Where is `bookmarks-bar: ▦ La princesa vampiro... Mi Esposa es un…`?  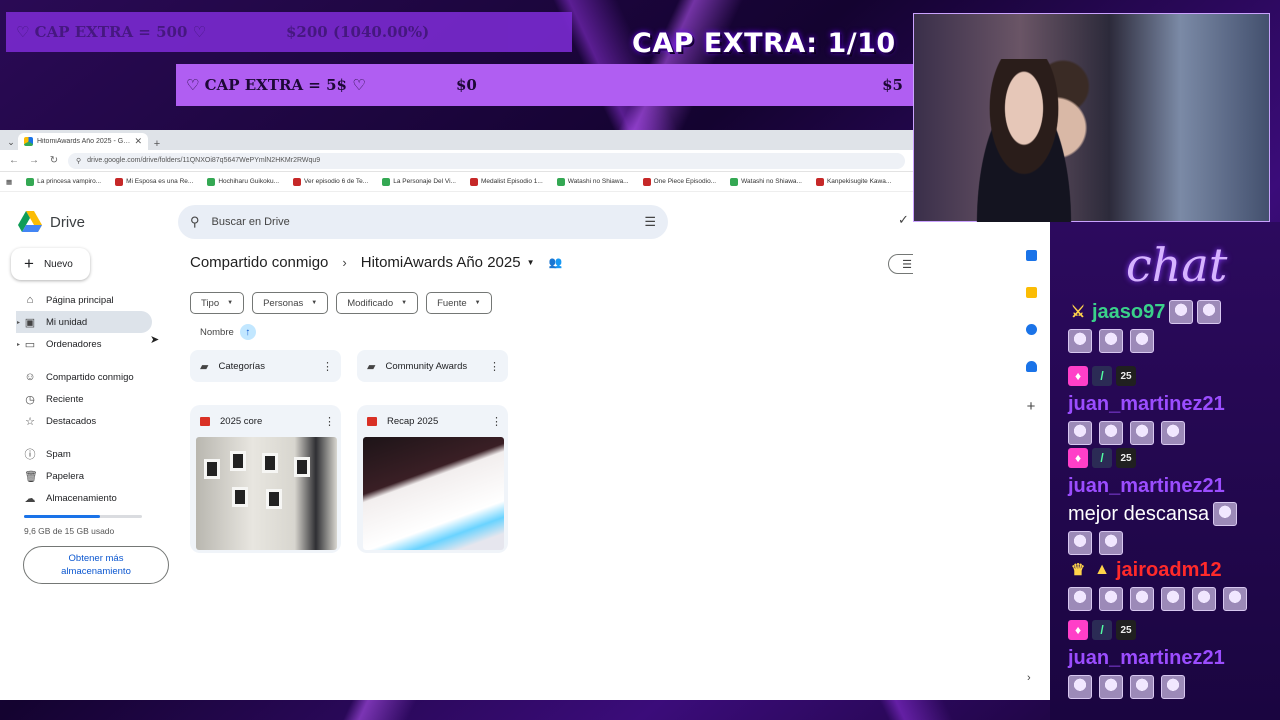 bookmarks-bar: ▦ La princesa vampiro... Mi Esposa es un… is located at coordinates (456, 182).